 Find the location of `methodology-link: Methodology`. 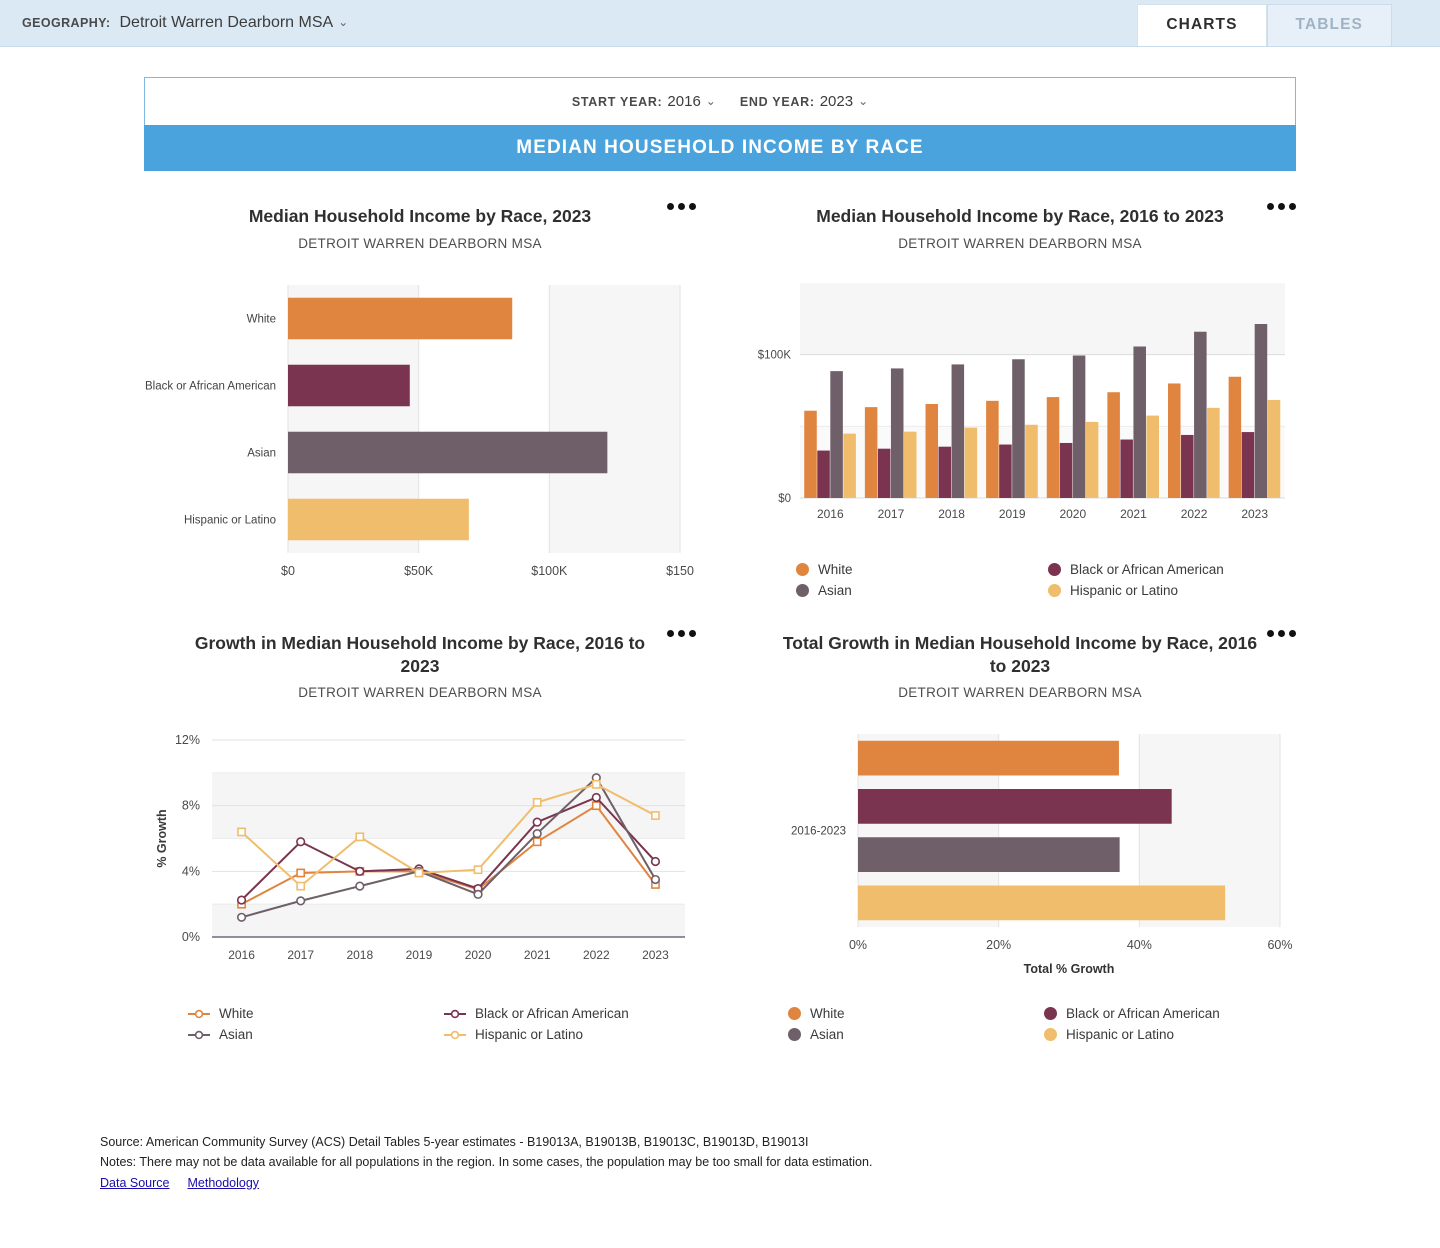

methodology-link: Methodology is located at coordinates (223, 1183).